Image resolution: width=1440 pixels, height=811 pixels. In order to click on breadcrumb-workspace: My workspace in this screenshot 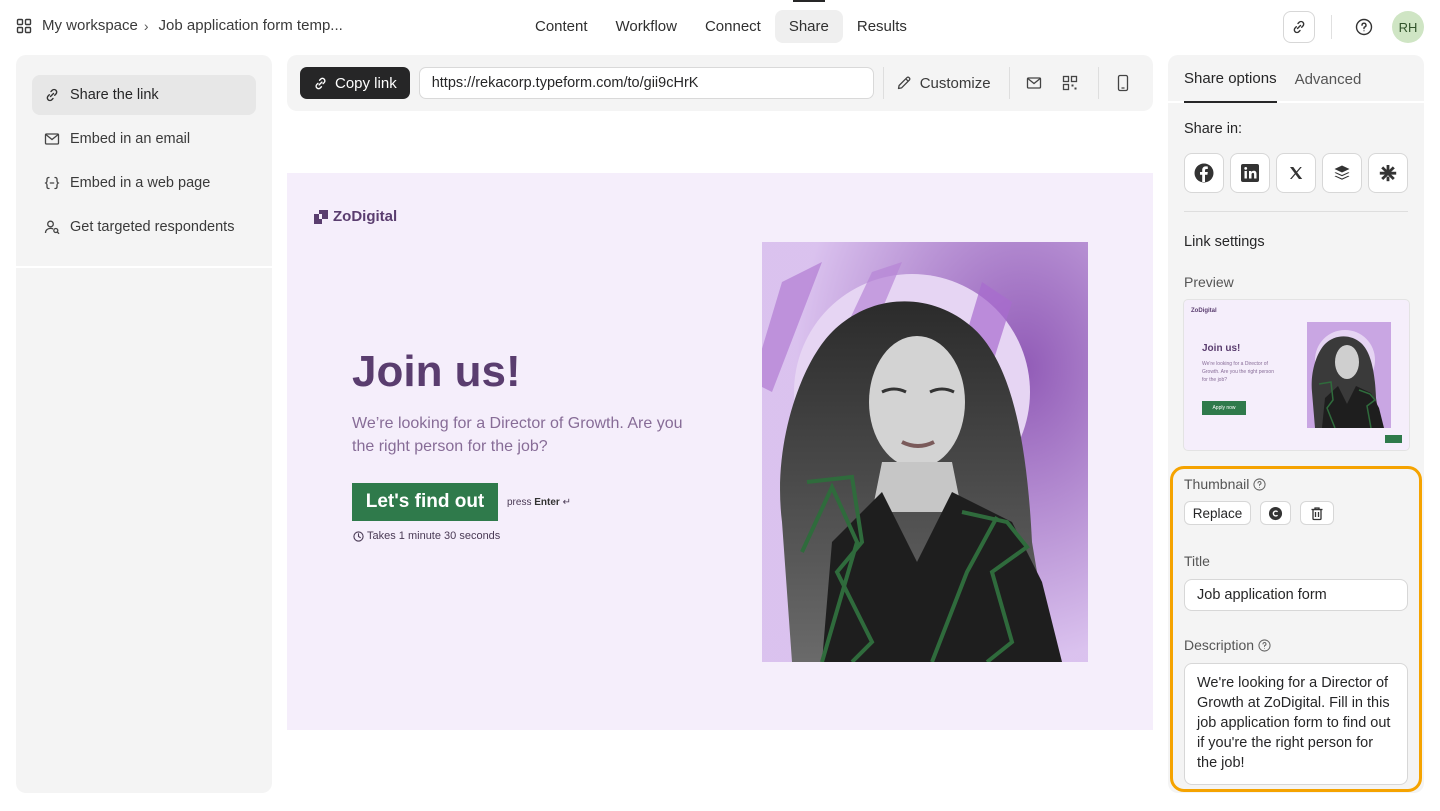, I will do `click(90, 25)`.